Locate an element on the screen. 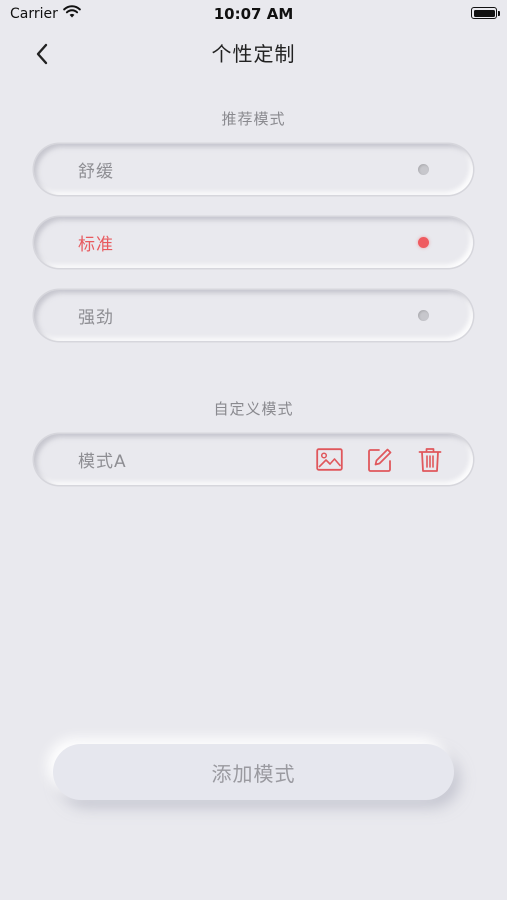 This screenshot has height=900, width=507. page-title: 个性定制 is located at coordinates (253, 53).